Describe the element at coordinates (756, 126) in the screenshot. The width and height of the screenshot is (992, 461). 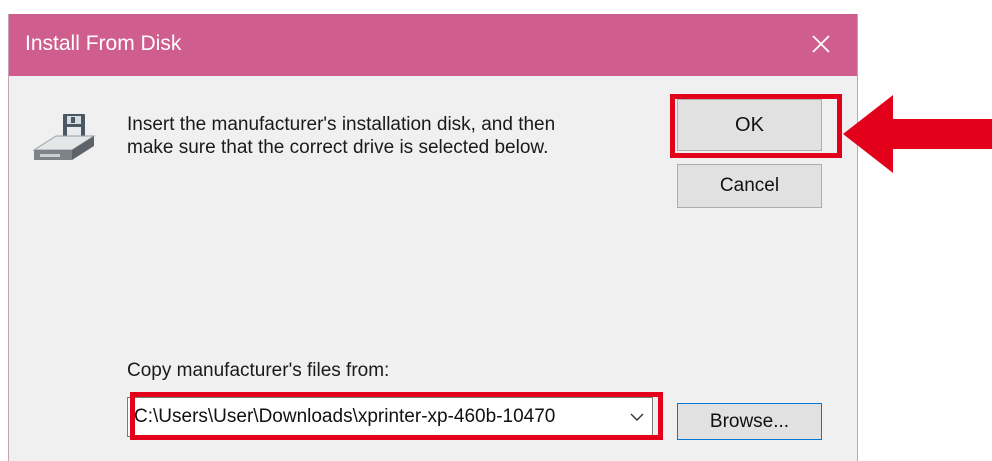
I see `ok-button-highlight` at that location.